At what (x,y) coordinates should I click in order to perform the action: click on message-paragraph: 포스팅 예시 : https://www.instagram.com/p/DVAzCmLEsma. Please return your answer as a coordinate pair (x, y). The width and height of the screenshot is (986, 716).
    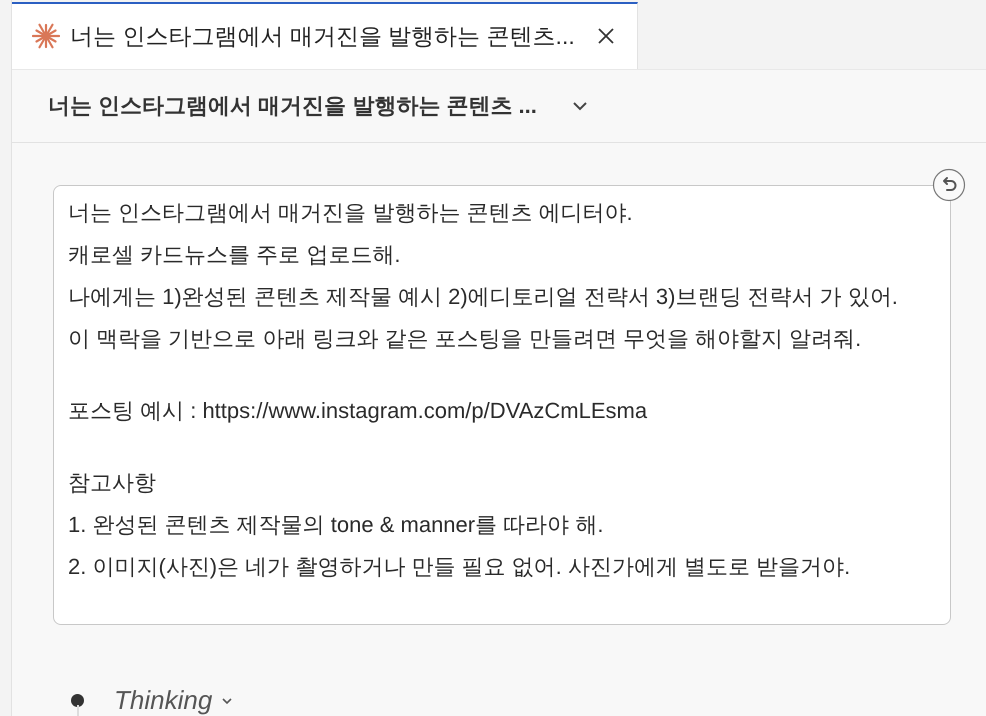
    Looking at the image, I should click on (358, 411).